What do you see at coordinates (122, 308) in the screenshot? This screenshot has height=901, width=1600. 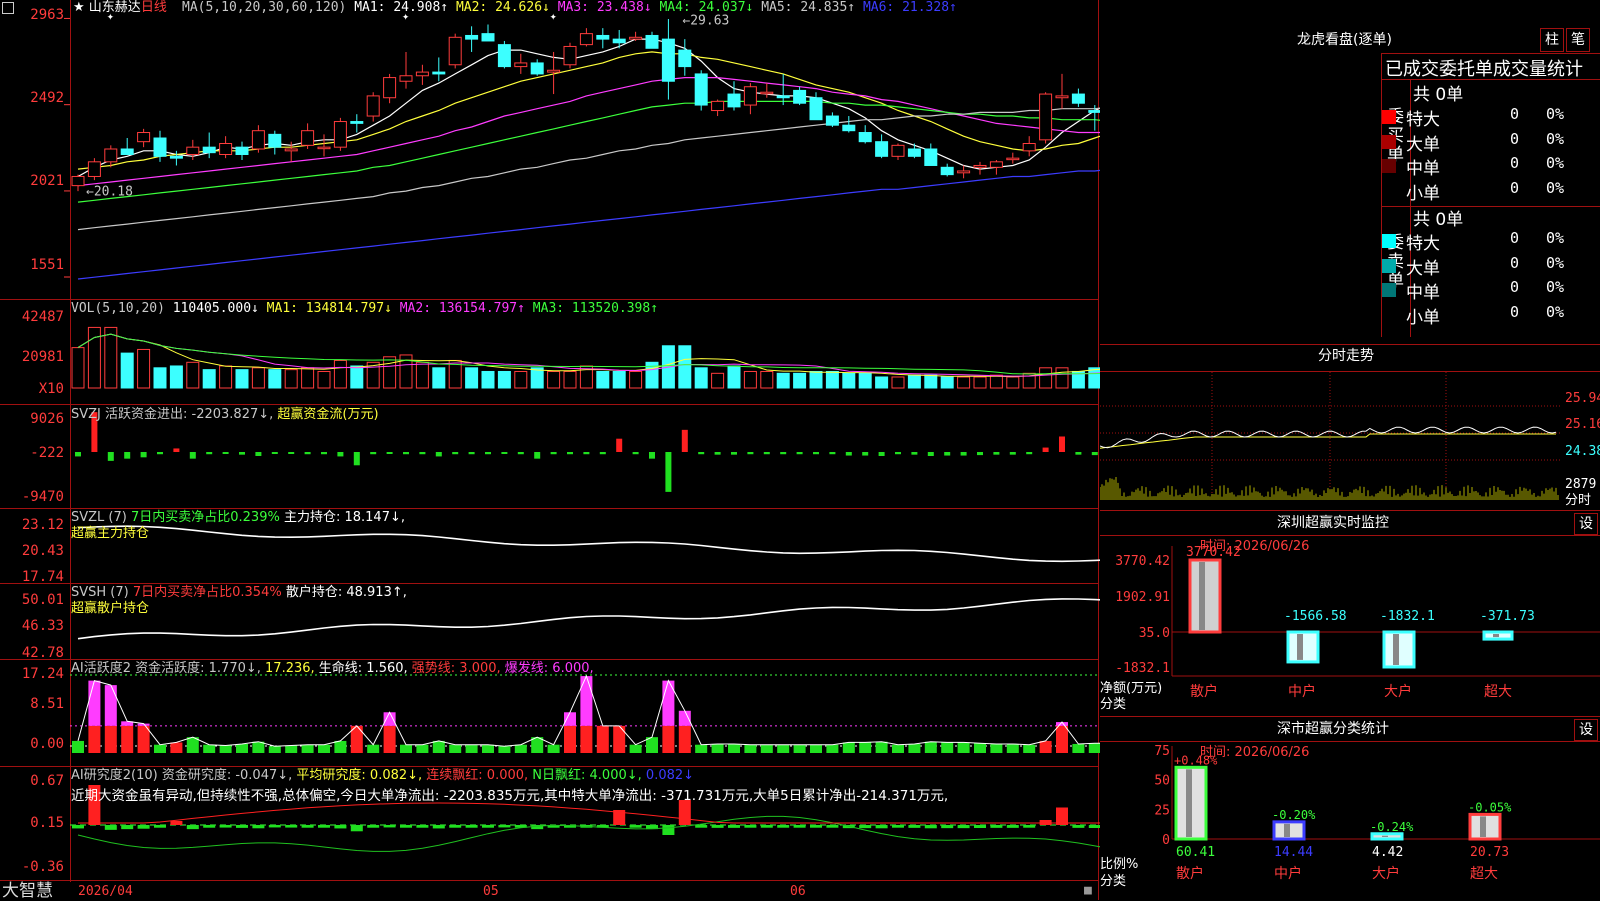 I see `vol-legend-item: VOL(5,10,20)` at bounding box center [122, 308].